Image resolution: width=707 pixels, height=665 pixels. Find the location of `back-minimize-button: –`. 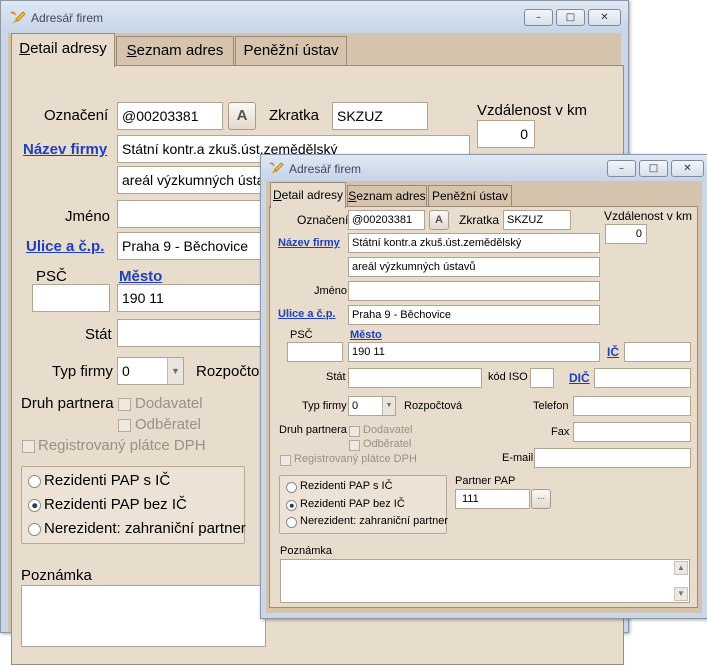

back-minimize-button: – is located at coordinates (538, 17).